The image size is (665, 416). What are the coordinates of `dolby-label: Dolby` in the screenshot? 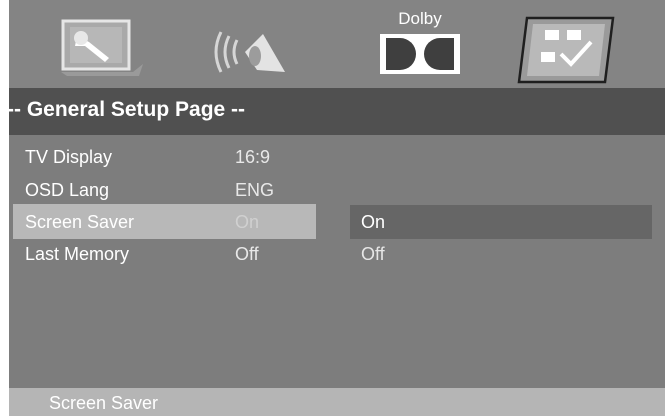 It's located at (420, 18).